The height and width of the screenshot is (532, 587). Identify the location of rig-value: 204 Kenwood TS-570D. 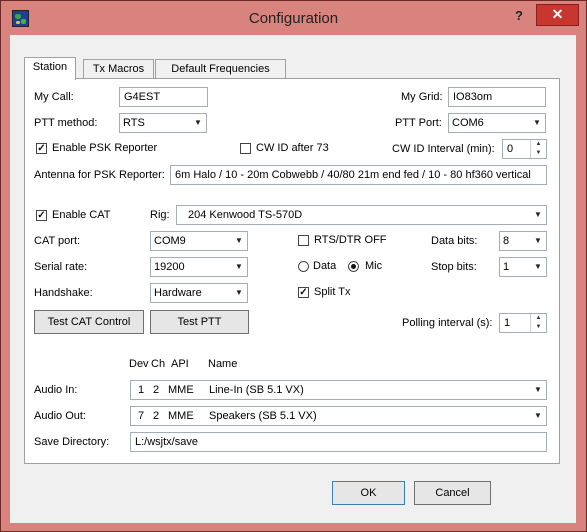
(245, 215).